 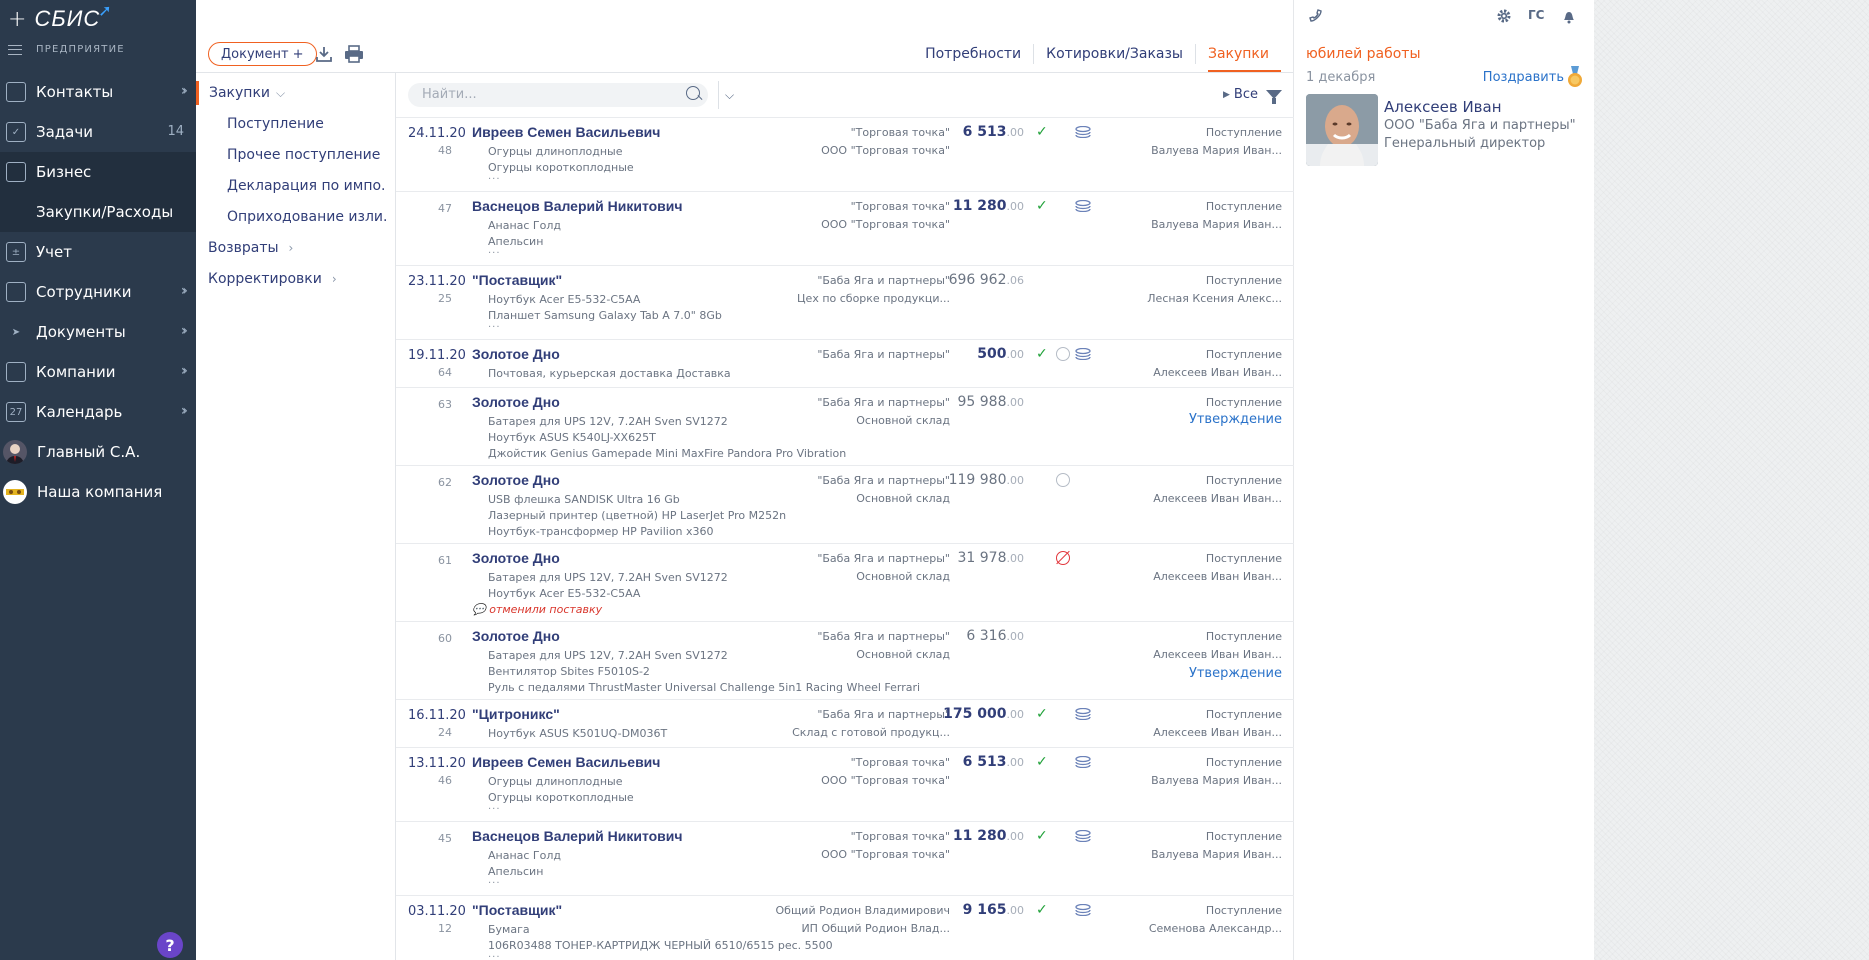 What do you see at coordinates (307, 124) in the screenshot?
I see `folder-receipt: Поступление` at bounding box center [307, 124].